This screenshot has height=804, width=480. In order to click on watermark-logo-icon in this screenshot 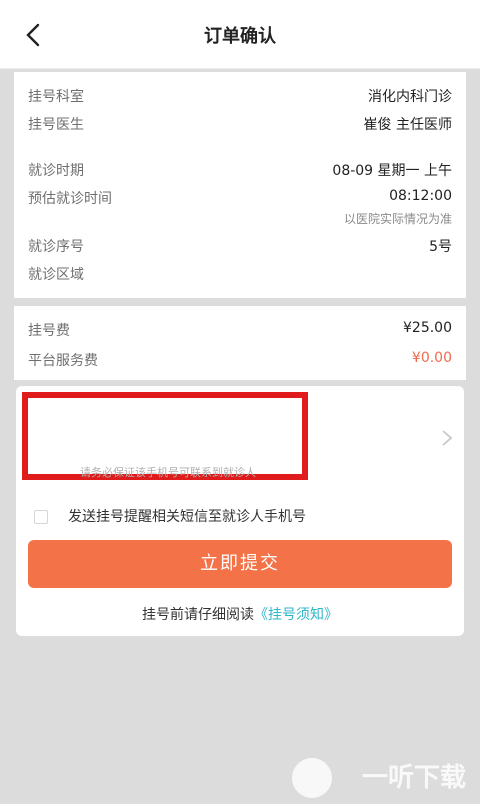, I will do `click(312, 778)`.